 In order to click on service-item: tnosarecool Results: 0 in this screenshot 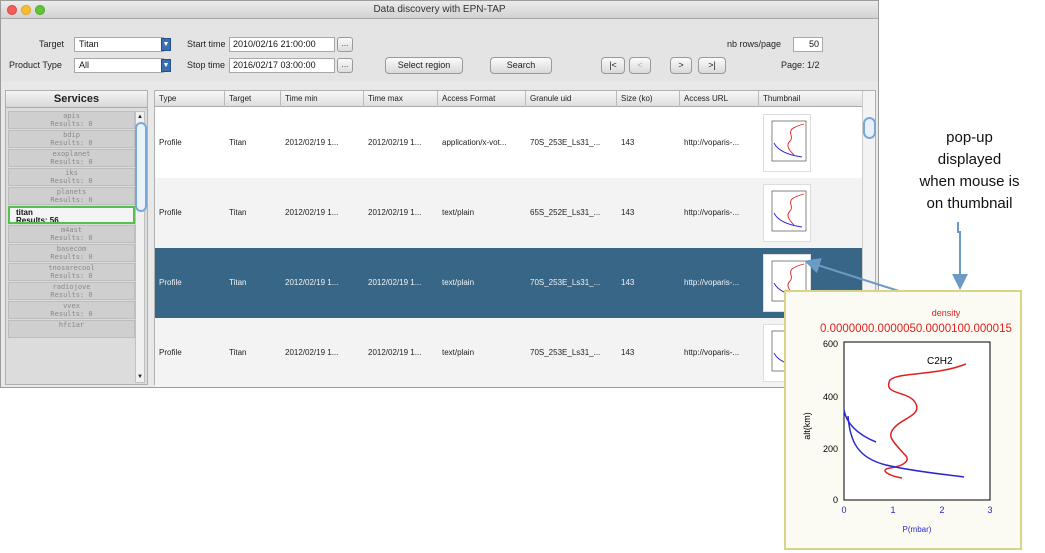, I will do `click(71, 272)`.